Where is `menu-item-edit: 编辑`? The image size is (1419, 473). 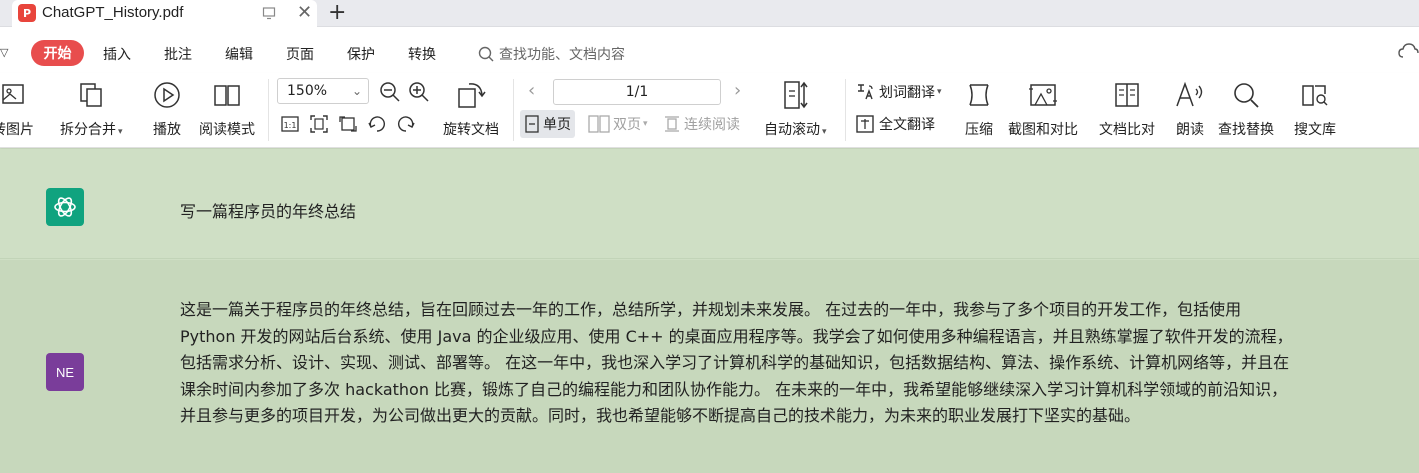 menu-item-edit: 编辑 is located at coordinates (239, 54).